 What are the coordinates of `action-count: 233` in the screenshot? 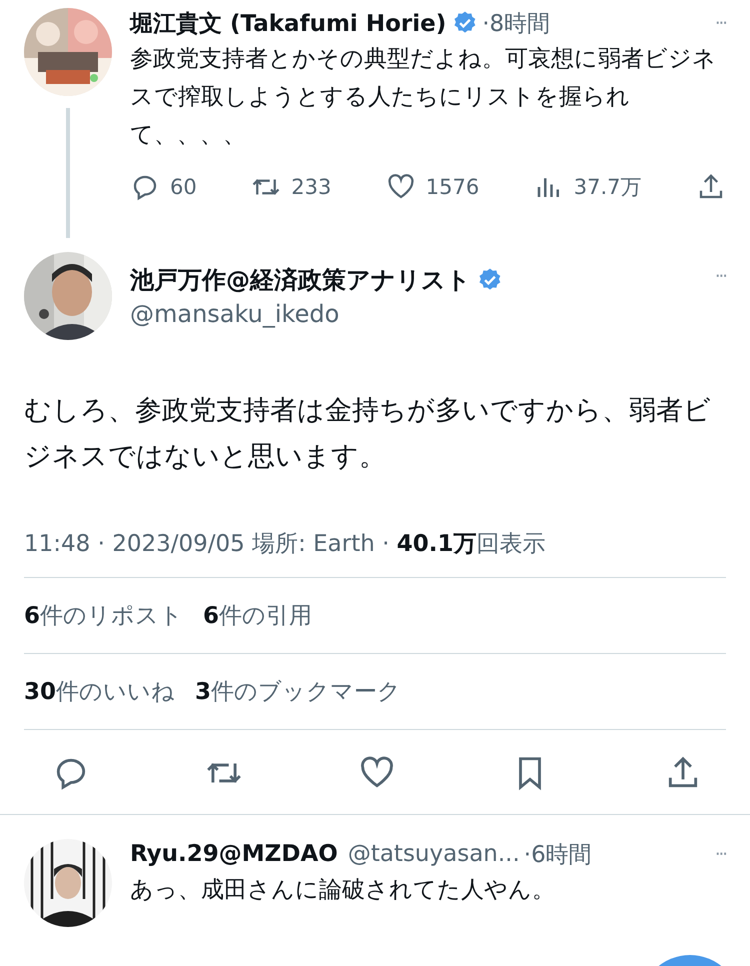 It's located at (311, 187).